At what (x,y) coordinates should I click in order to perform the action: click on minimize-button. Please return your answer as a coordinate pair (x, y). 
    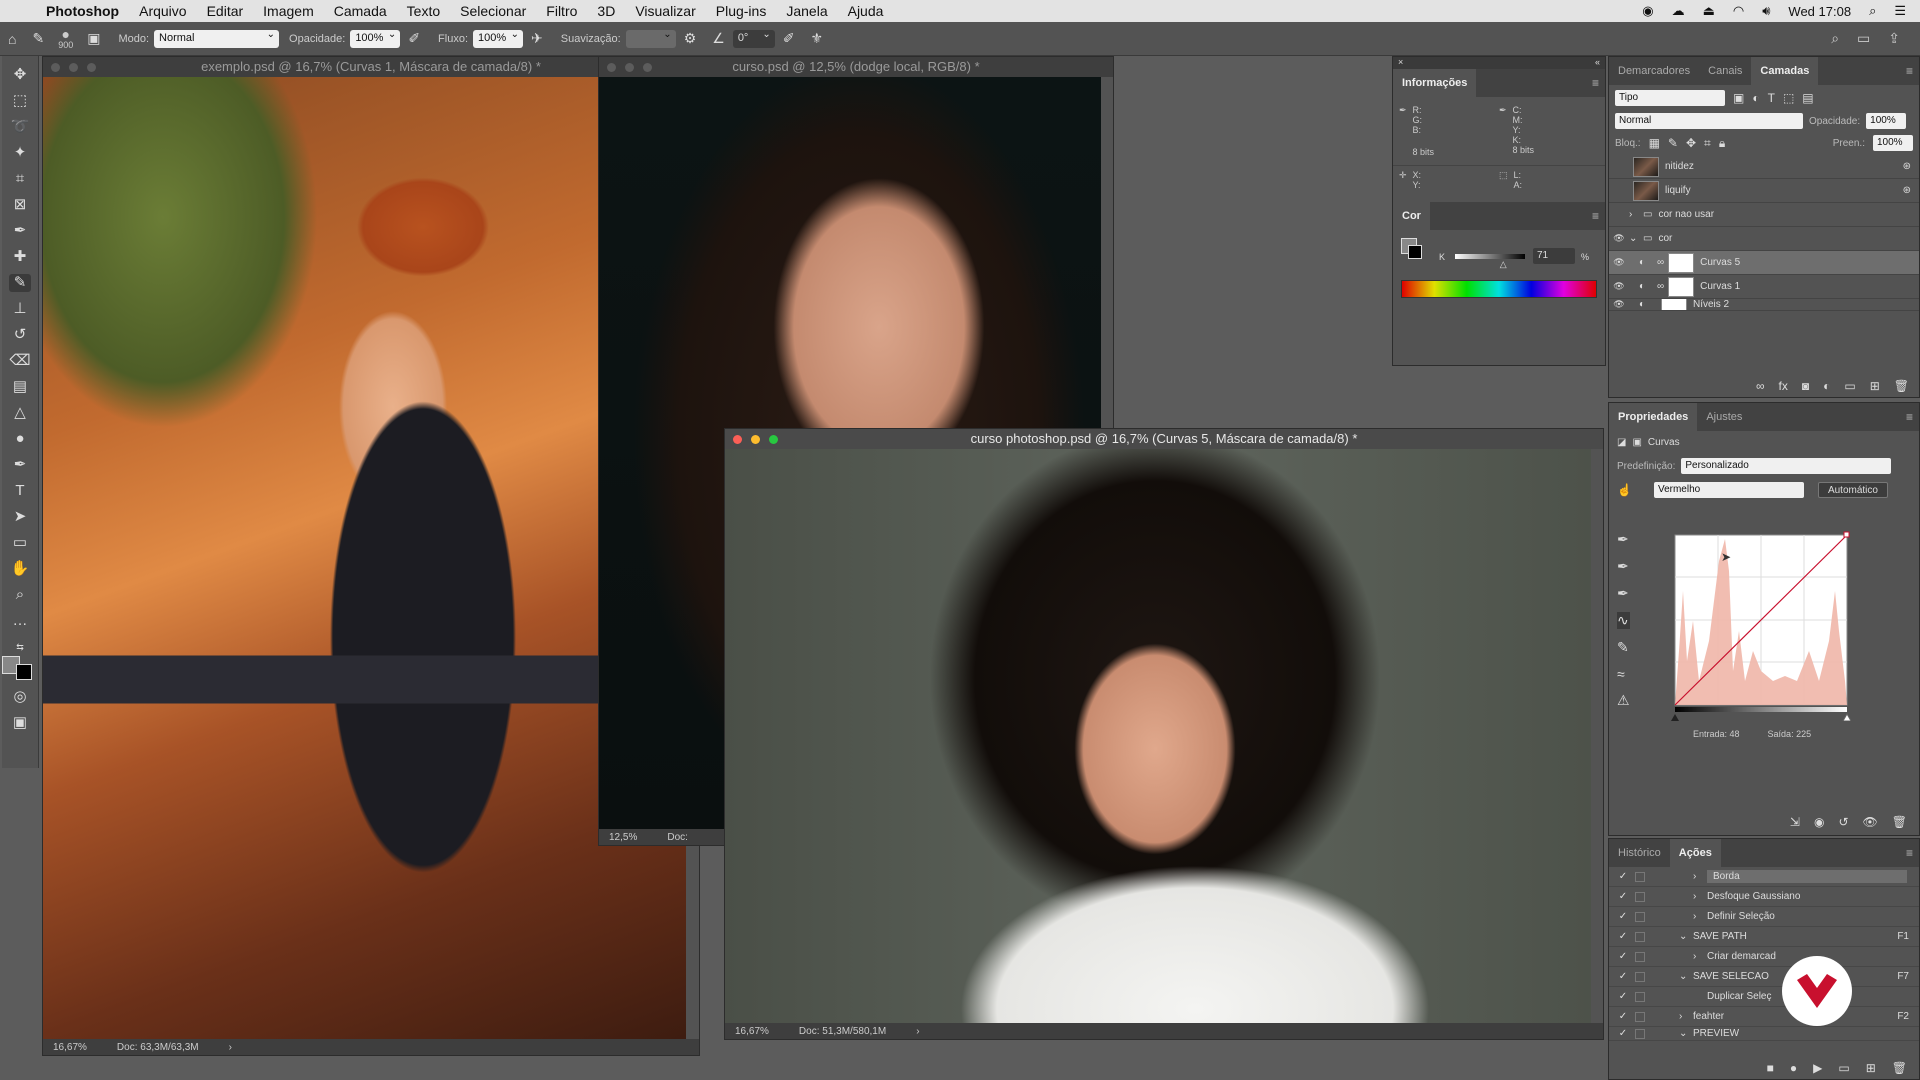
    Looking at the image, I should click on (755, 439).